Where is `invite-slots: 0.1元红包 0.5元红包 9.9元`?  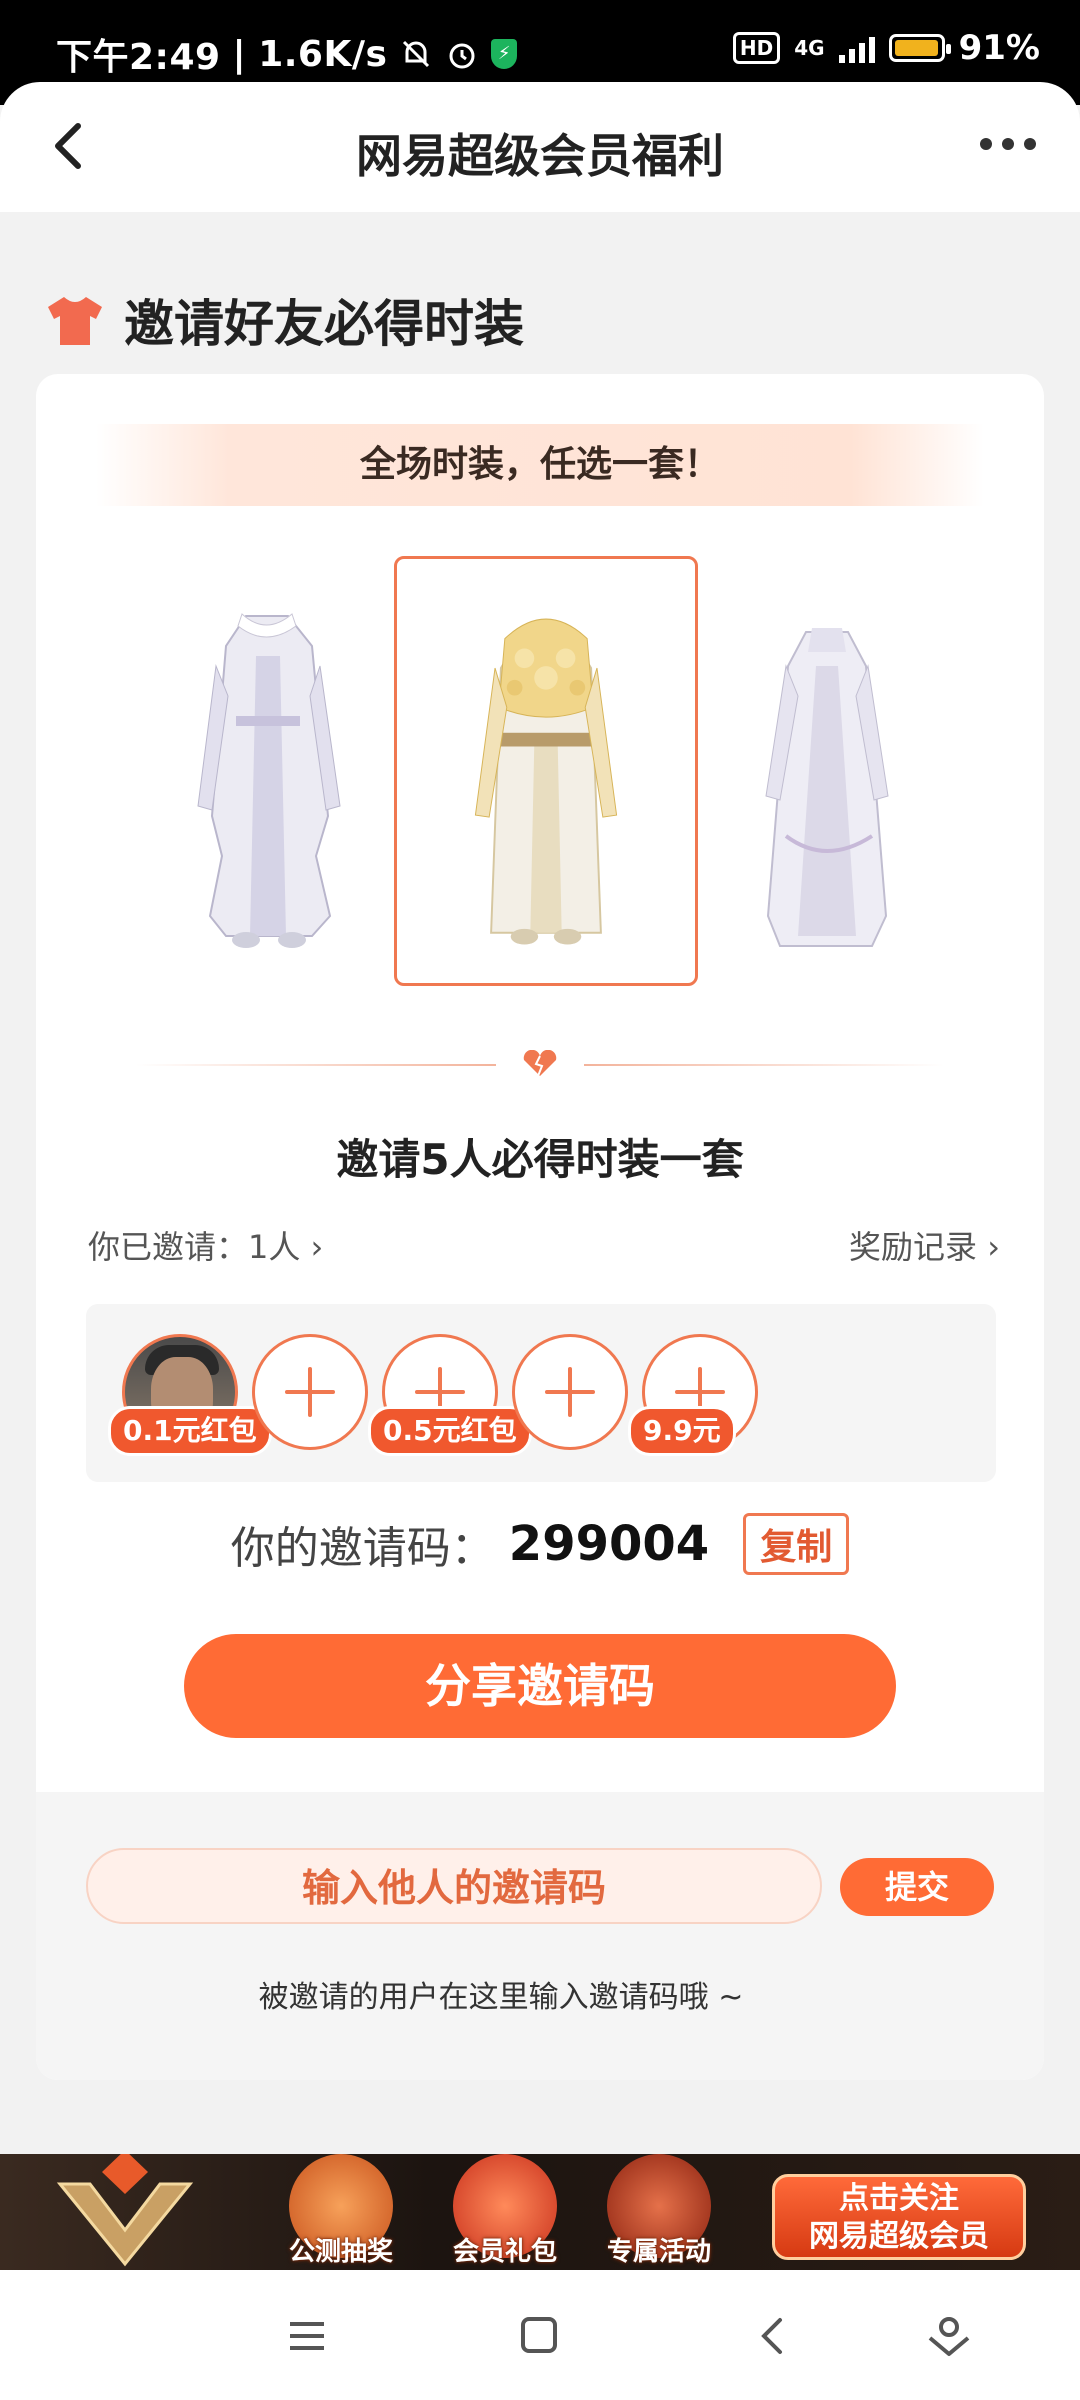
invite-slots: 0.1元红包 0.5元红包 9.9元 is located at coordinates (541, 1393).